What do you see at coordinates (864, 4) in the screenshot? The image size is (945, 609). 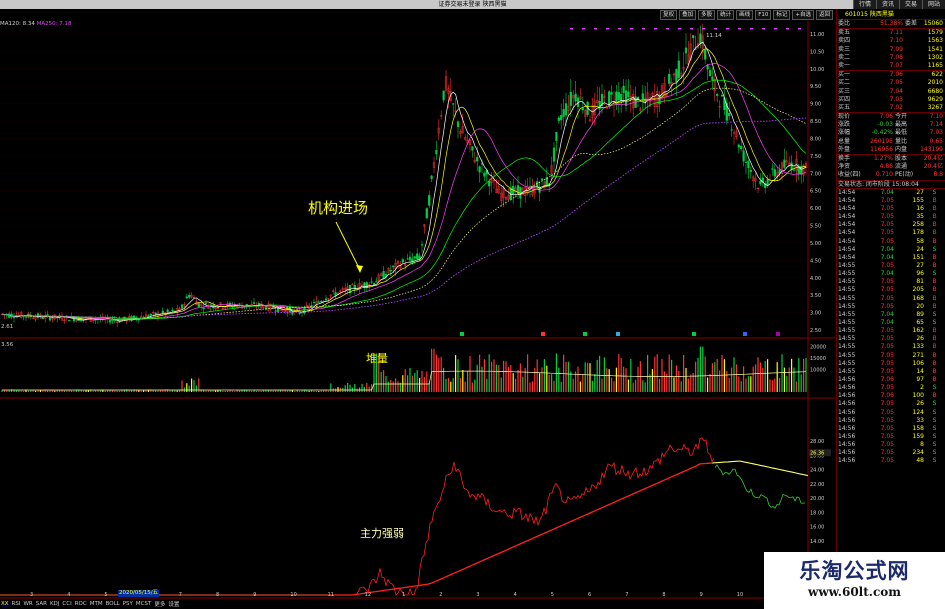 I see `menu-quotes: 行情` at bounding box center [864, 4].